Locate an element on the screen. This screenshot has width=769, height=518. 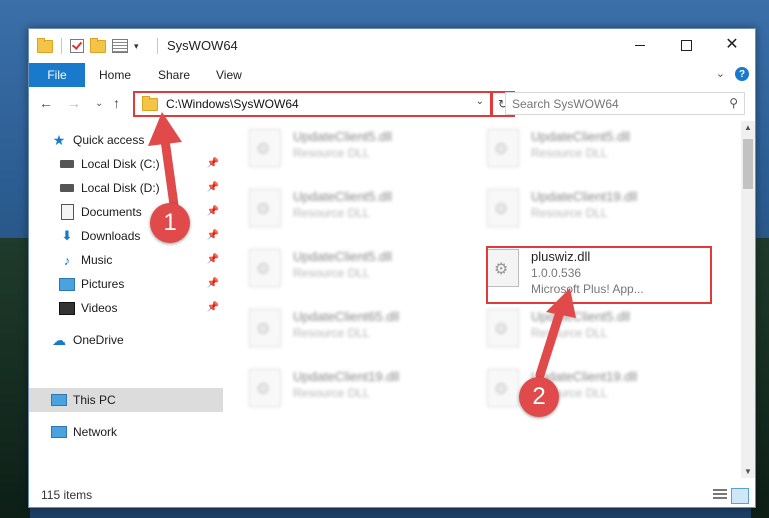
star-icon: ★ is located at coordinates (59, 139).